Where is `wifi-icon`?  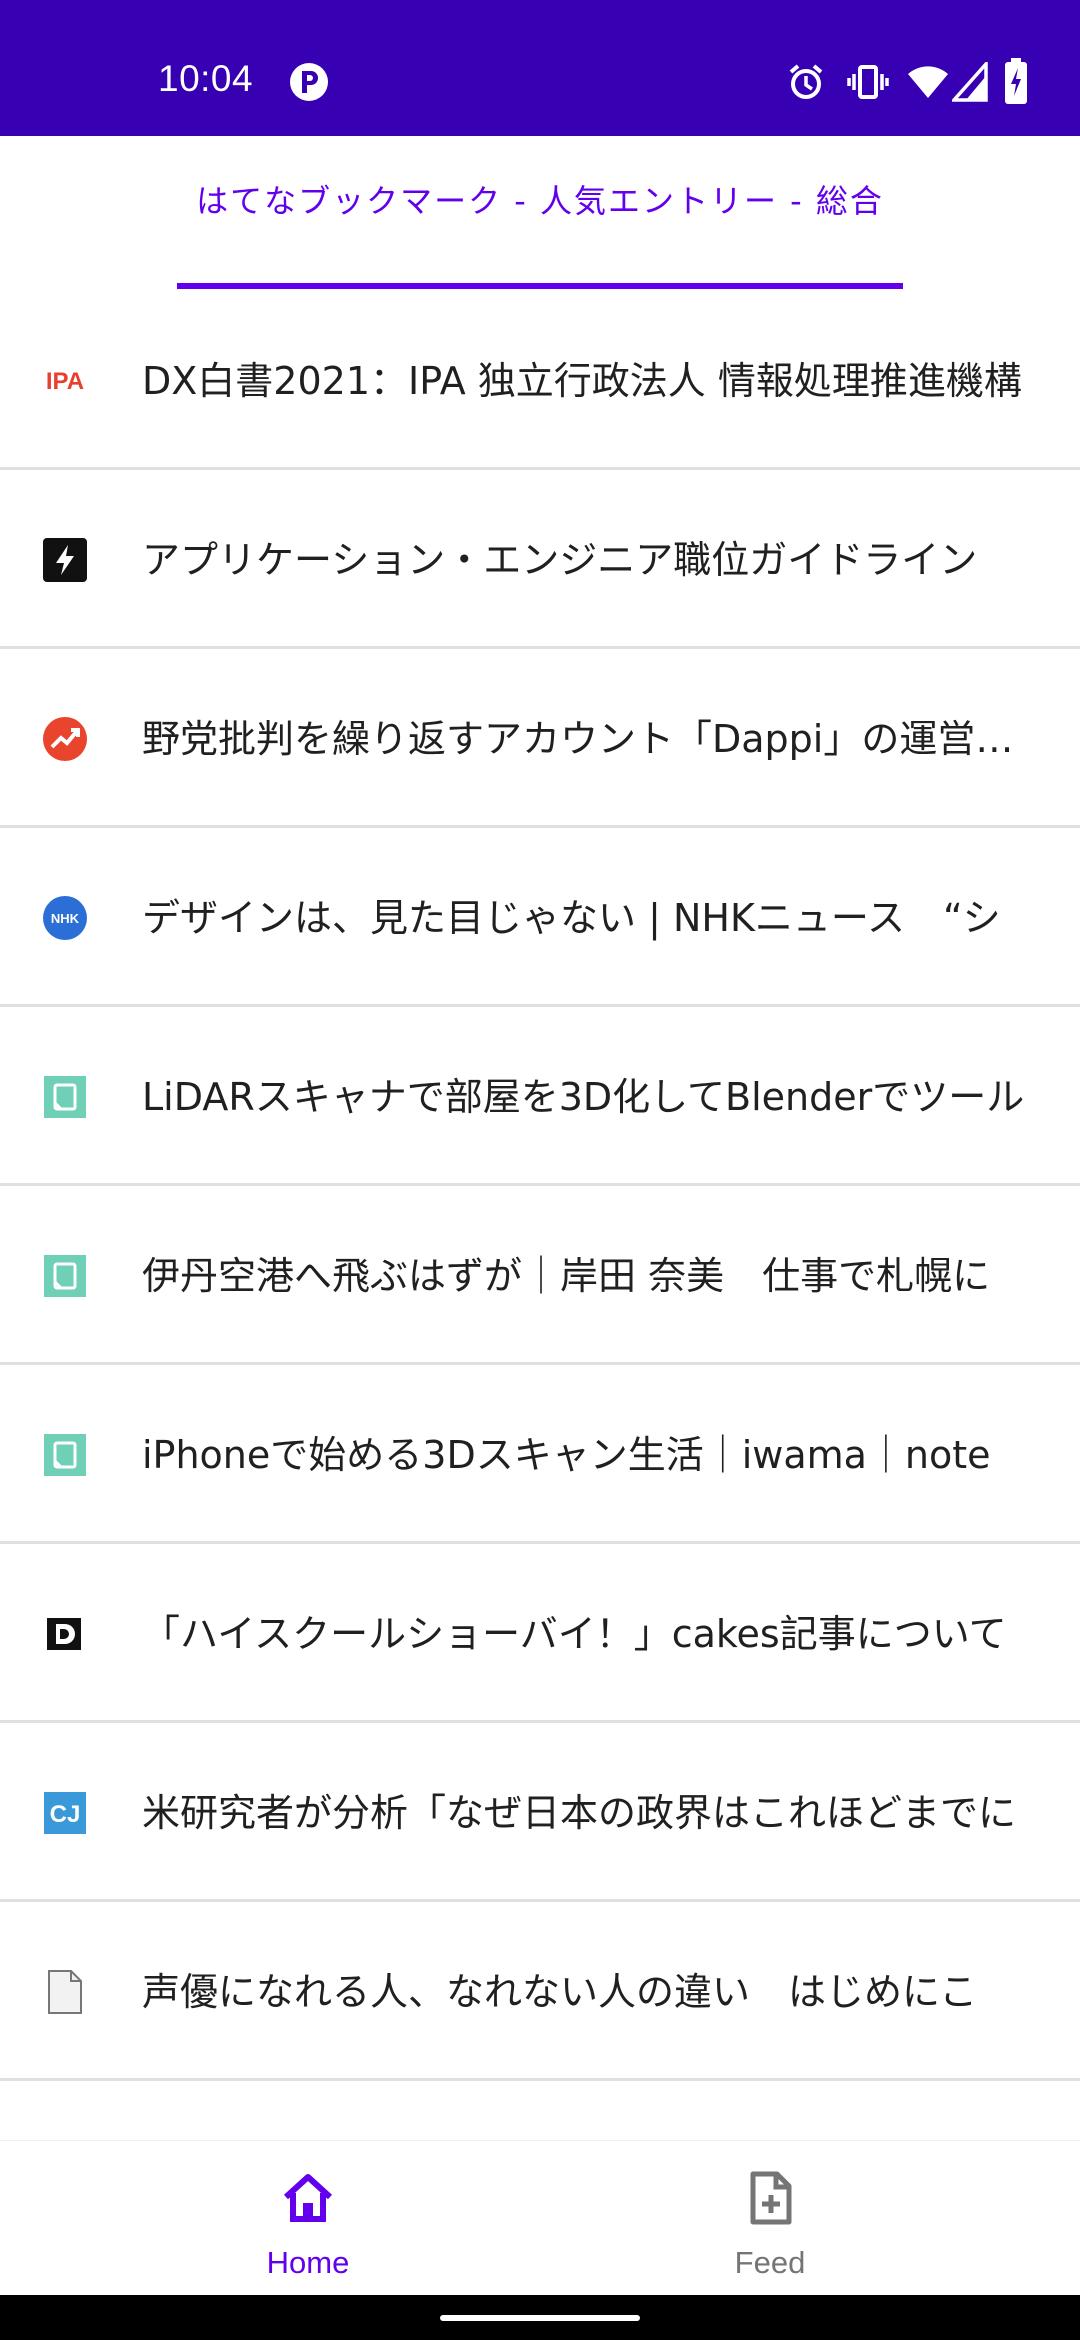 wifi-icon is located at coordinates (928, 84).